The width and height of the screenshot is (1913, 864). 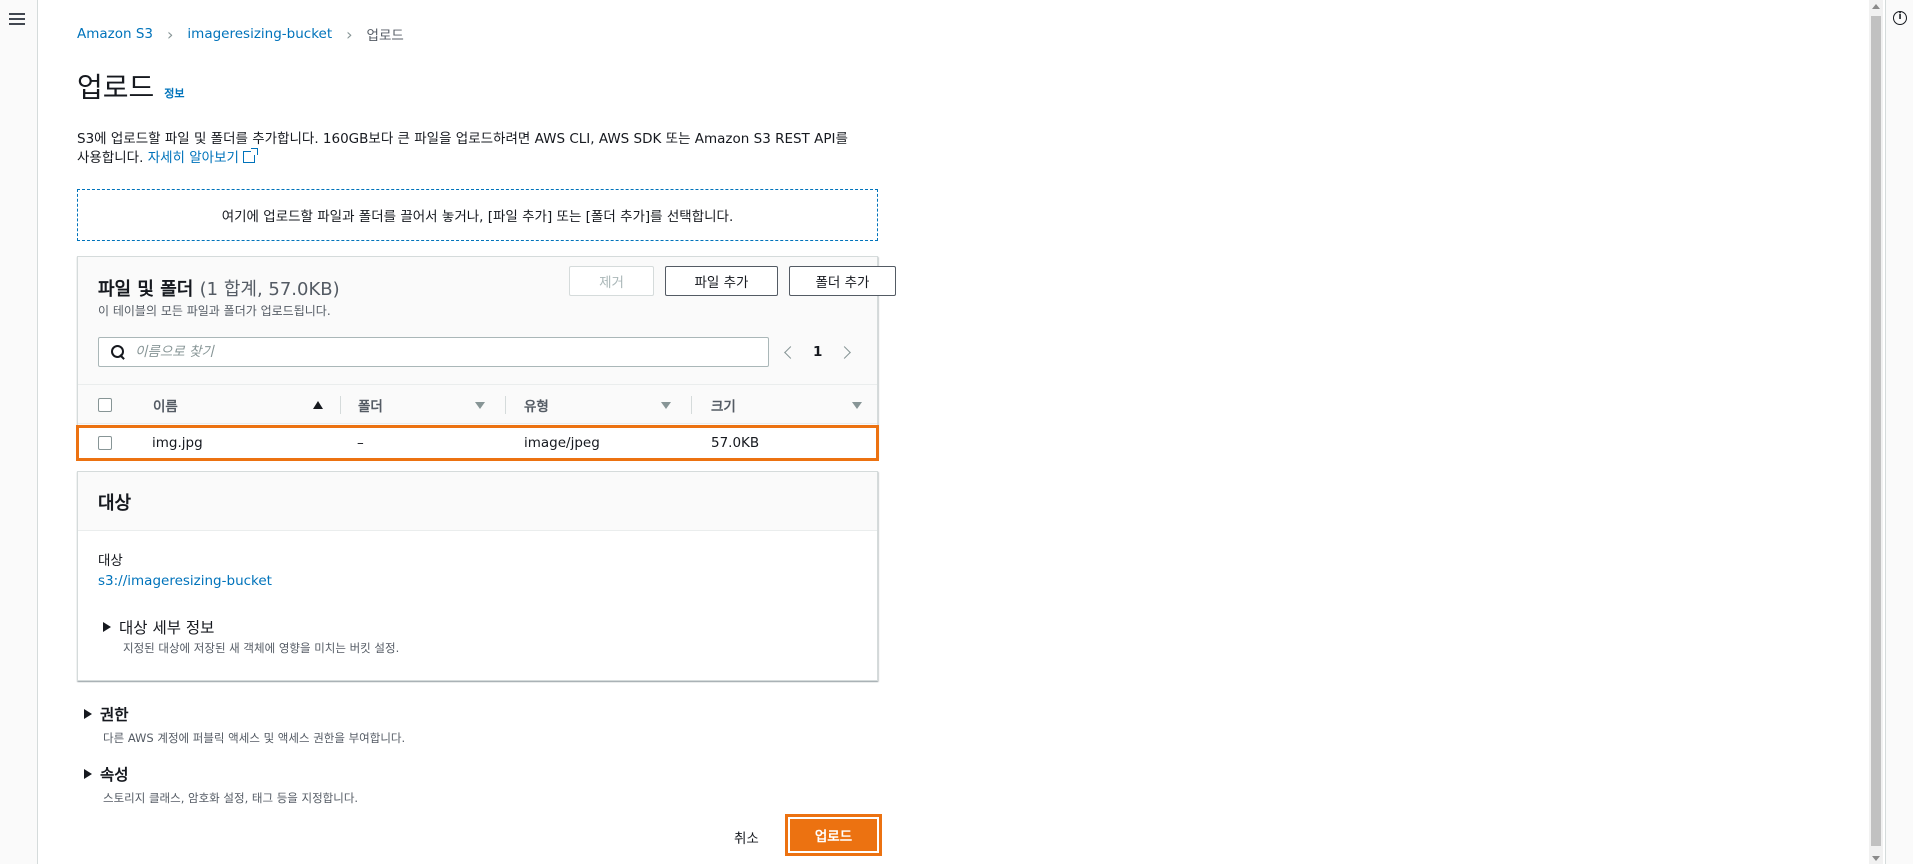 I want to click on scroll-thumb, so click(x=1876, y=431).